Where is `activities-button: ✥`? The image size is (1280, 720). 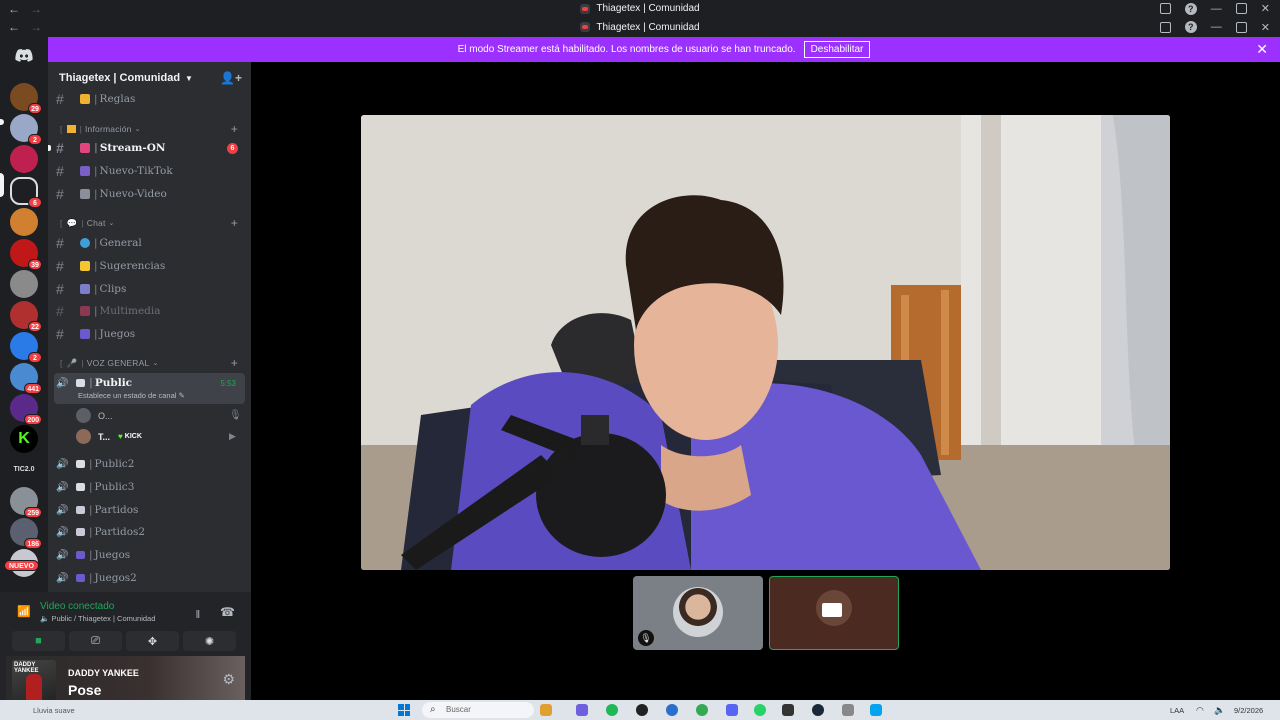 activities-button: ✥ is located at coordinates (152, 641).